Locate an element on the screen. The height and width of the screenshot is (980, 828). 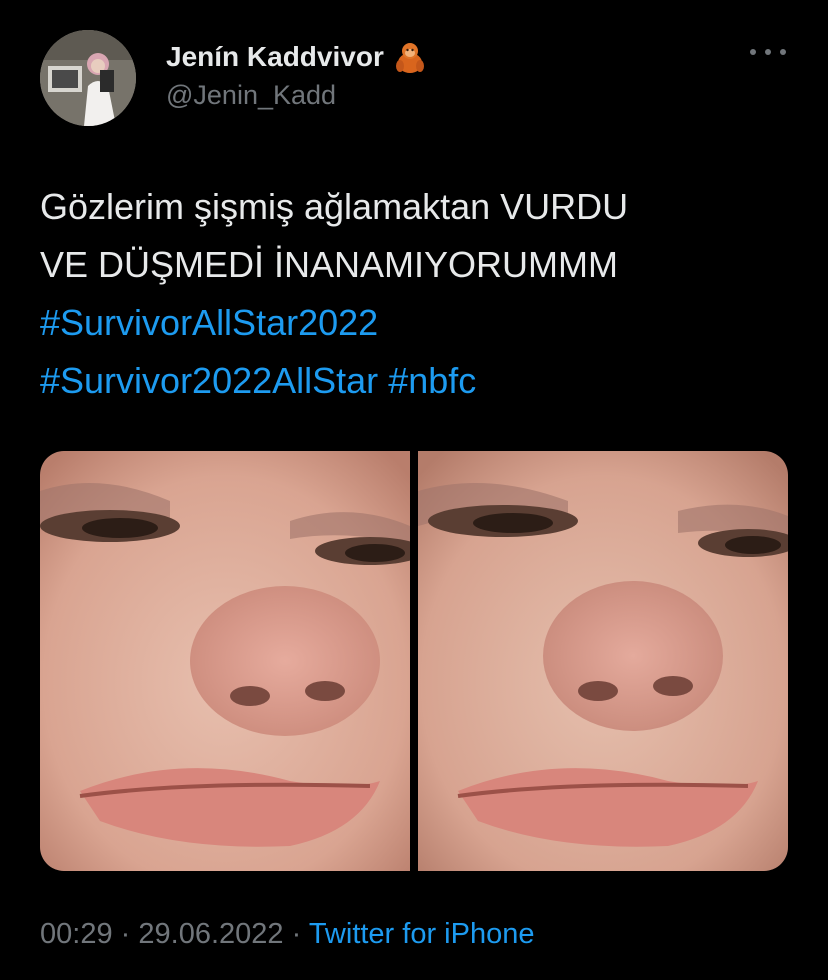
tweet-text-line: VE DÜŞMEDİ İNANAMIYORUMMM is located at coordinates (329, 264).